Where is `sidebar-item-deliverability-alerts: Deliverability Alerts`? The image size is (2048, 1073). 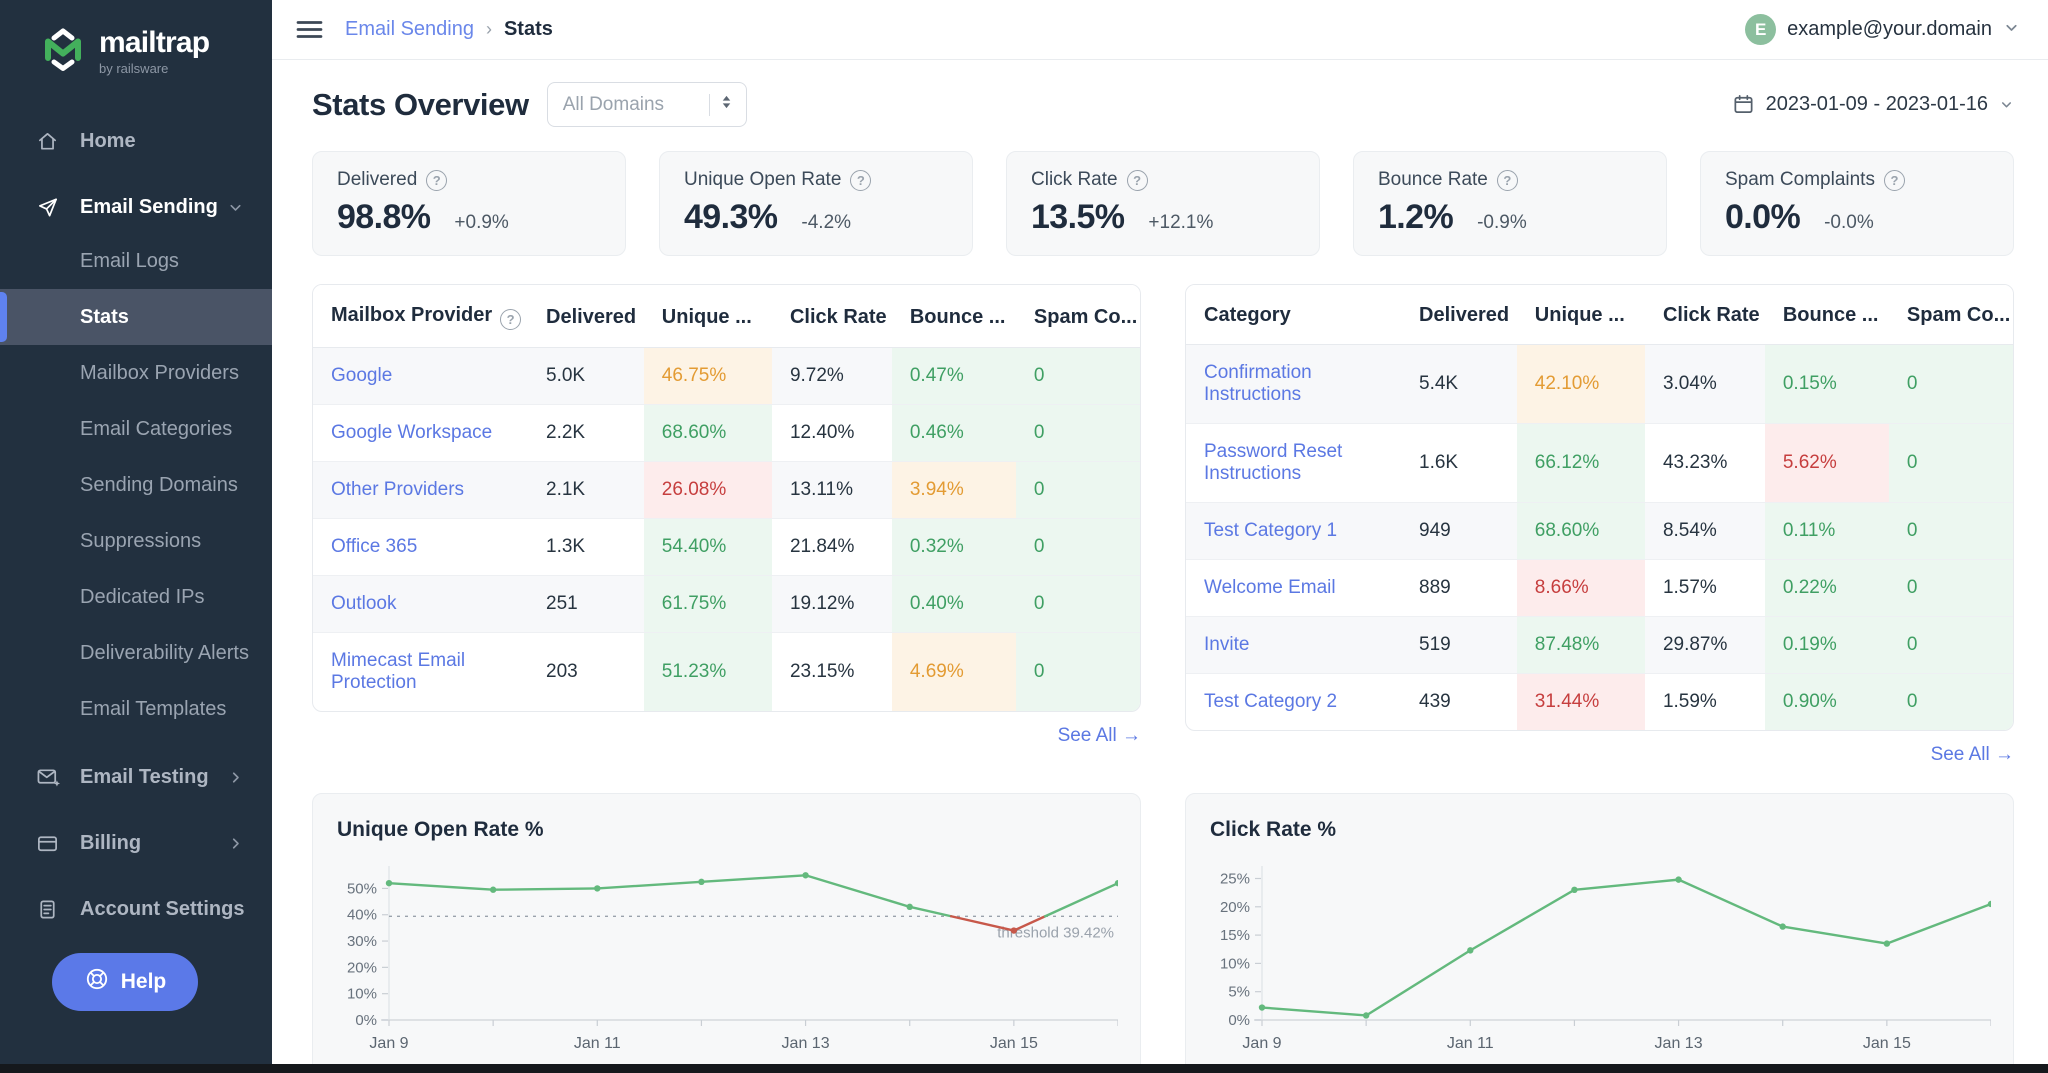 sidebar-item-deliverability-alerts: Deliverability Alerts is located at coordinates (136, 653).